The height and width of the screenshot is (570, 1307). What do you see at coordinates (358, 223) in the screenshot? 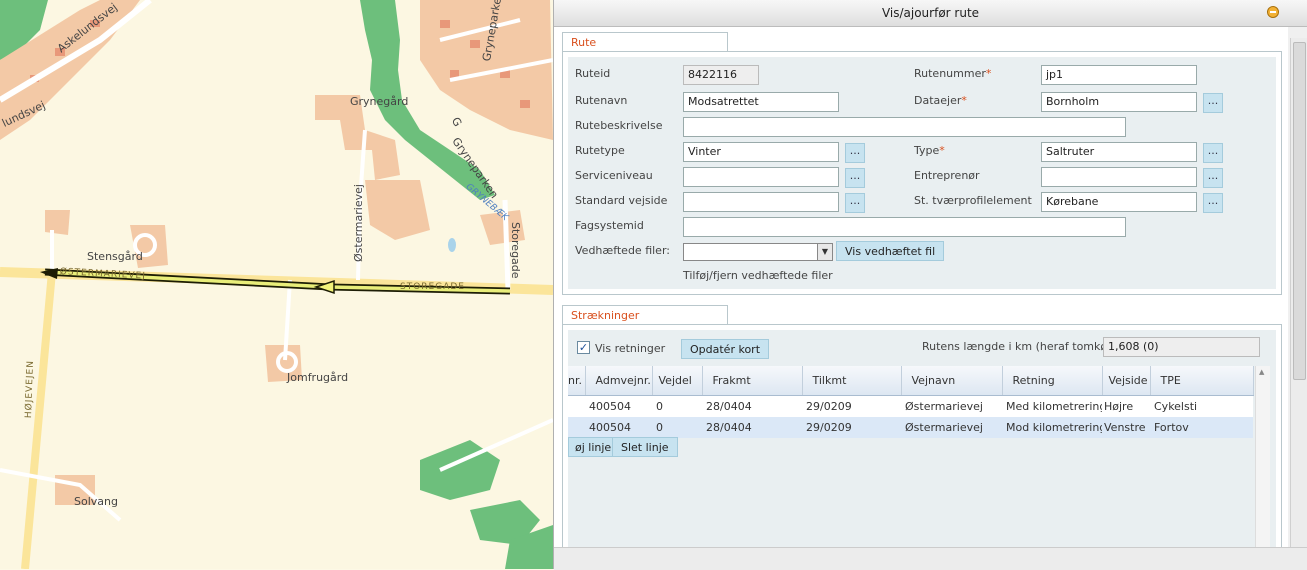
I see `map-label-ostermarievej-vertical: Østermarievej` at bounding box center [358, 223].